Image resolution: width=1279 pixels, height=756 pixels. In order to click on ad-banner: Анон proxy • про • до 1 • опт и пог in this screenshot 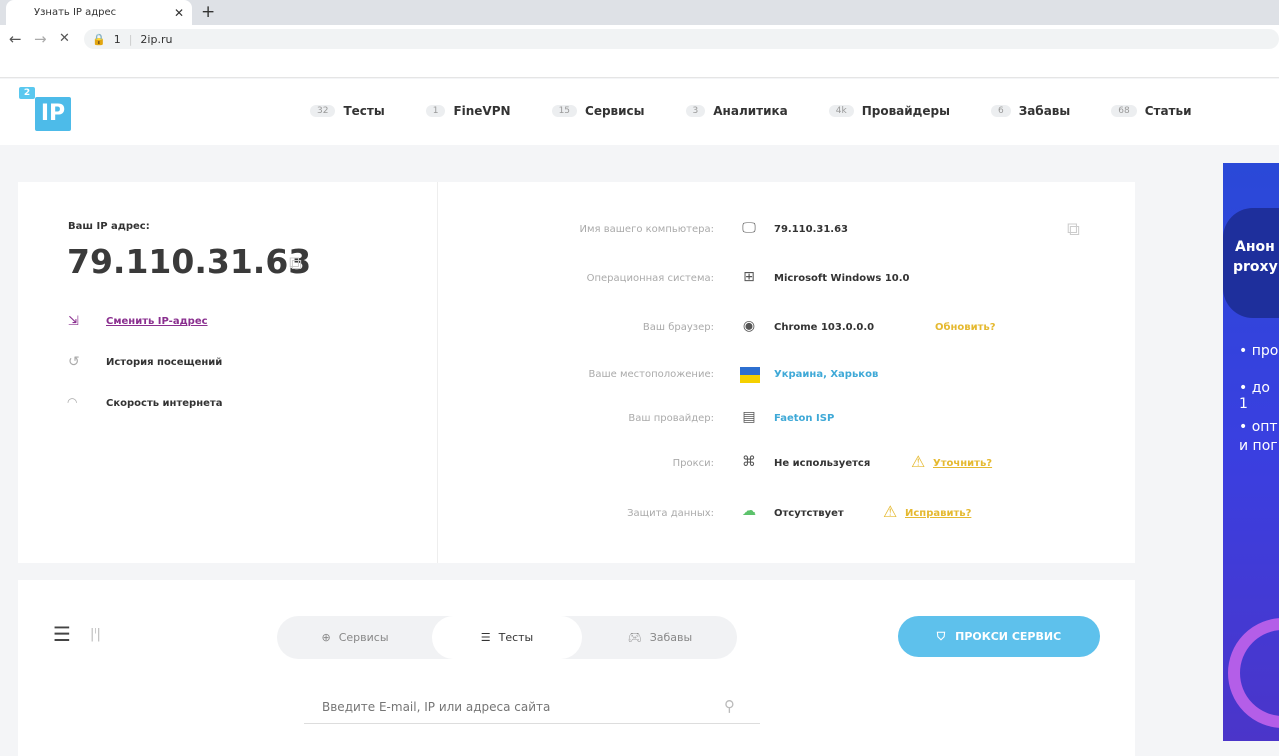, I will do `click(1251, 452)`.